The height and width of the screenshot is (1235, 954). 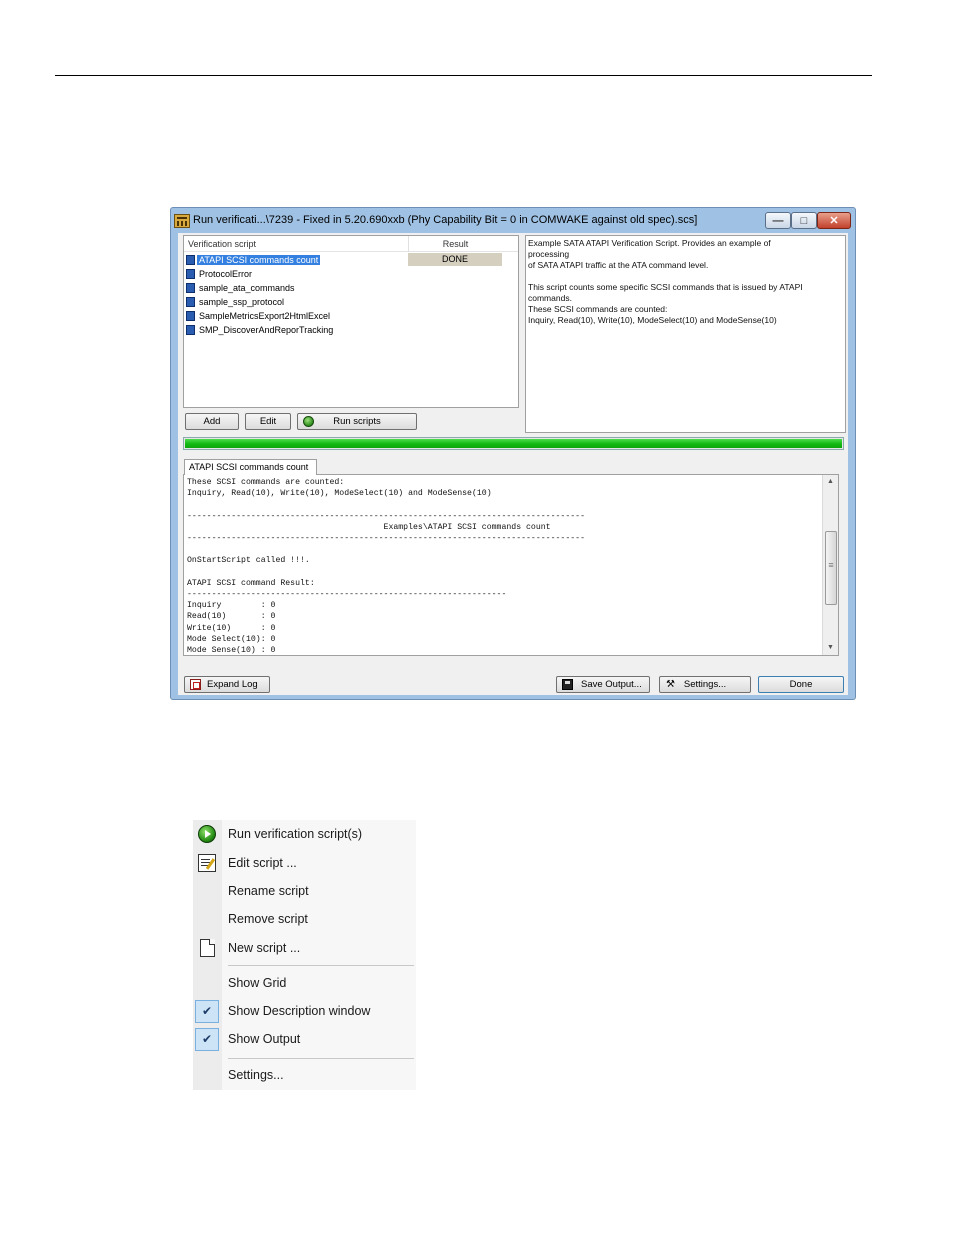 I want to click on script-row: SampleMetricsExport2HtmlExcel, so click(x=259, y=316).